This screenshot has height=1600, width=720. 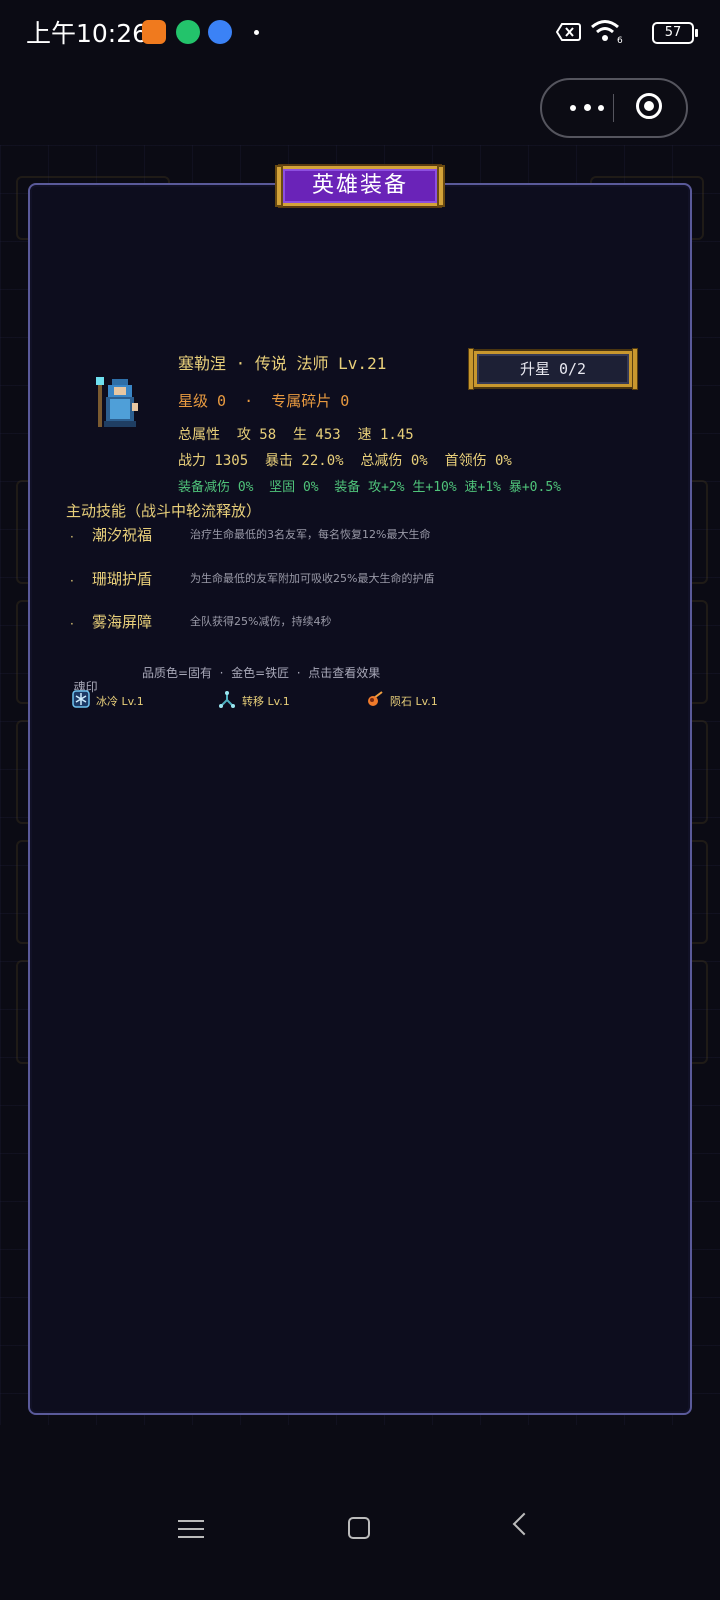 What do you see at coordinates (154, 32) in the screenshot?
I see `video-app-icon` at bounding box center [154, 32].